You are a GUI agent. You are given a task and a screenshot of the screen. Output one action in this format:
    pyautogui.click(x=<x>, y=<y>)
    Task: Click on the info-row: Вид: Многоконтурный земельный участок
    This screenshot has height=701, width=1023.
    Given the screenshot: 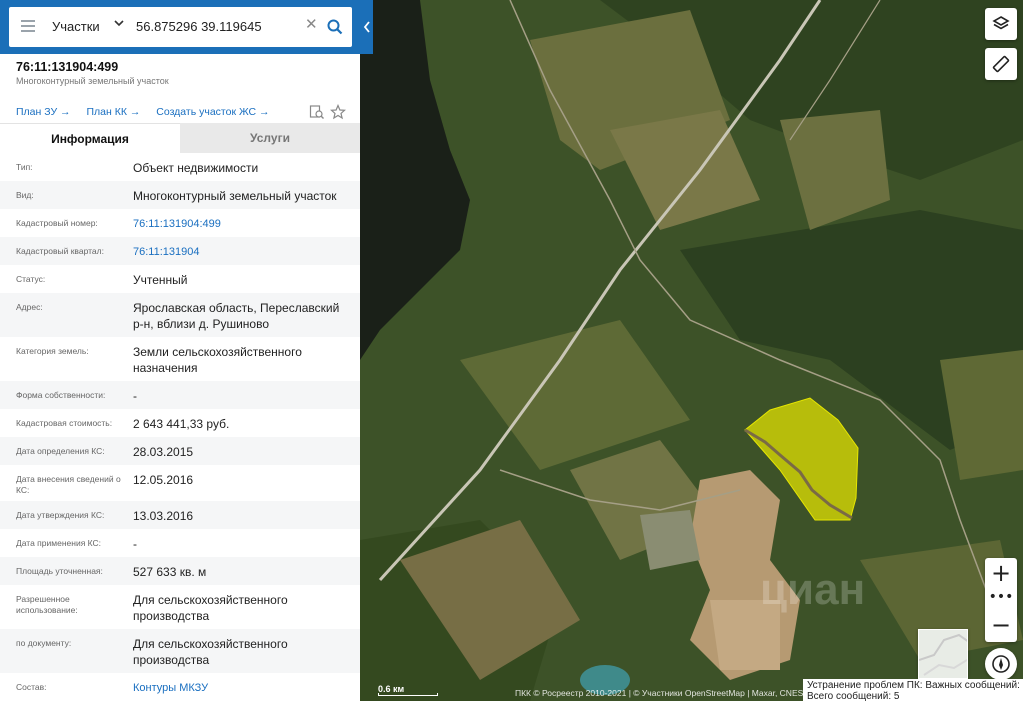 What is the action you would take?
    pyautogui.click(x=180, y=195)
    